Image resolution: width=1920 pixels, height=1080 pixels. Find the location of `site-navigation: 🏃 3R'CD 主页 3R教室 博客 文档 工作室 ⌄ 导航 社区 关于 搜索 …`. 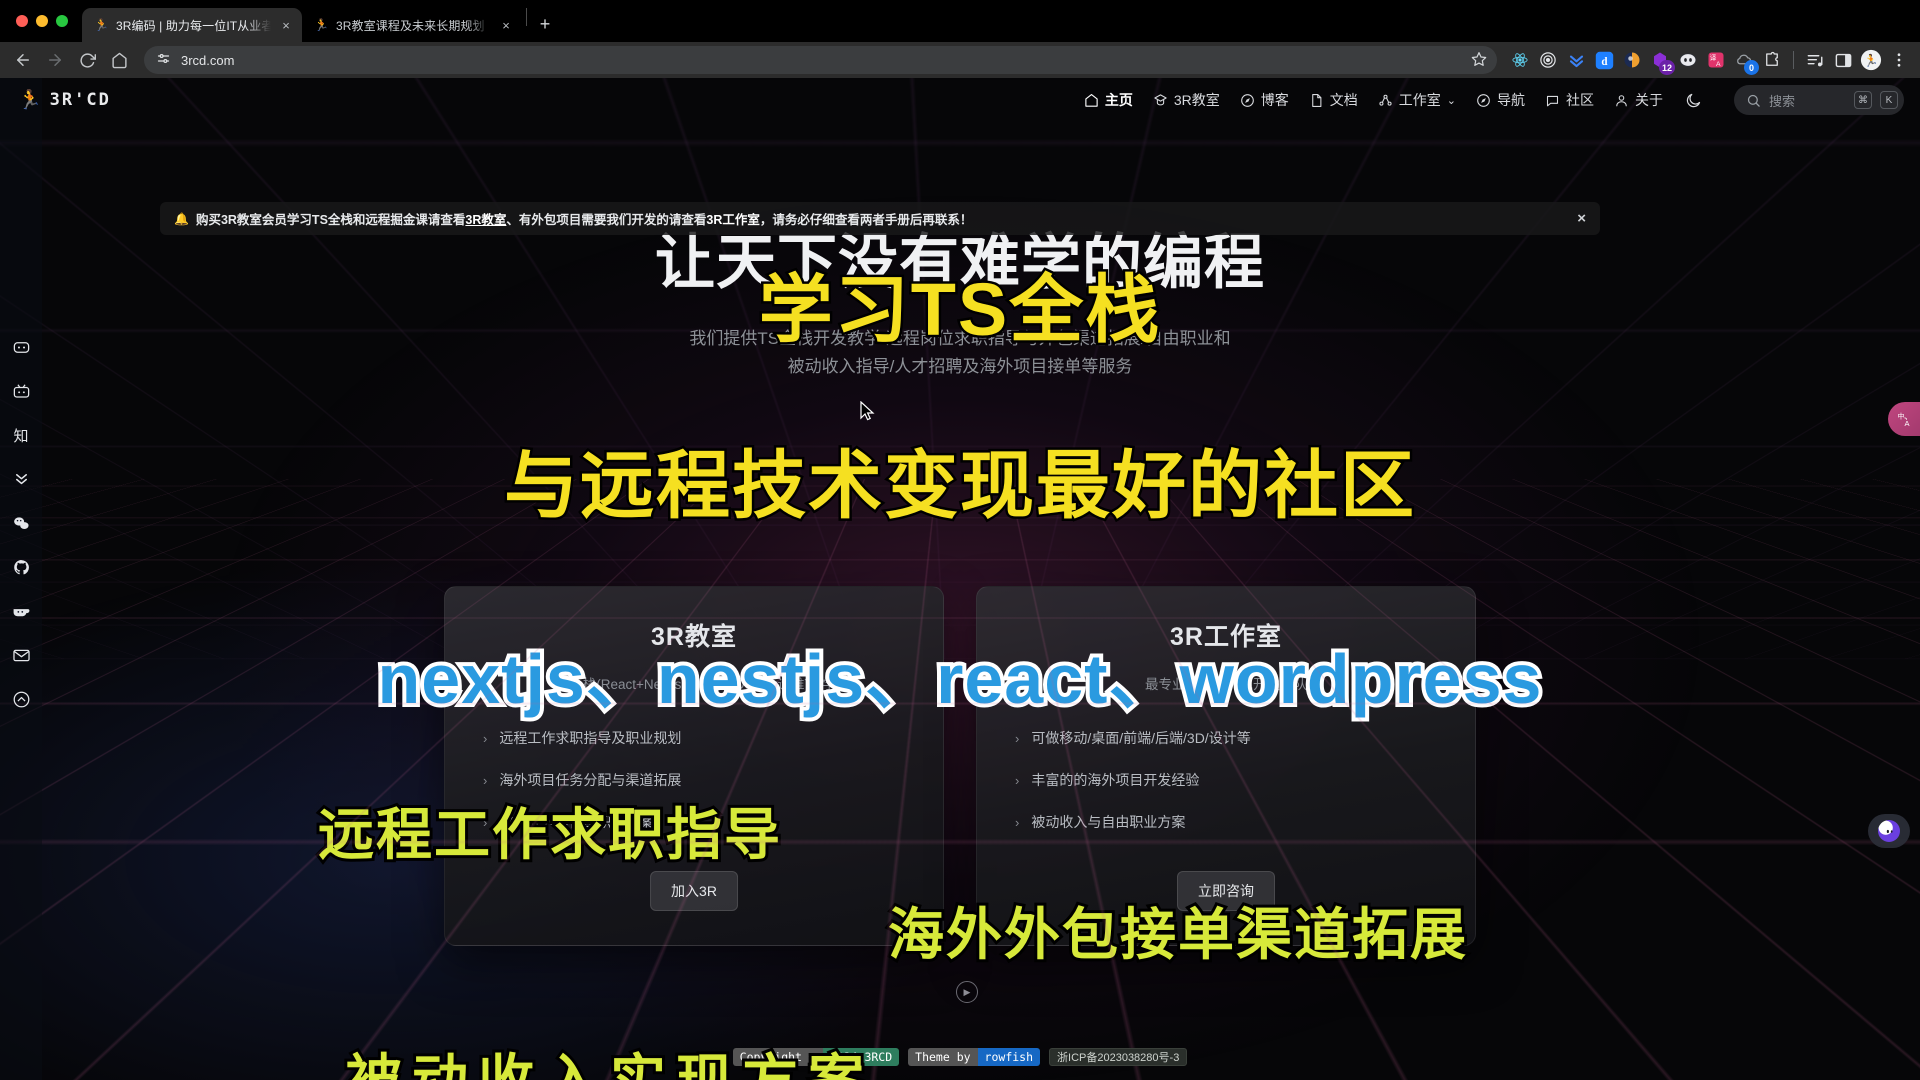

site-navigation: 🏃 3R'CD 主页 3R教室 博客 文档 工作室 ⌄ 导航 社区 关于 搜索 … is located at coordinates (960, 100).